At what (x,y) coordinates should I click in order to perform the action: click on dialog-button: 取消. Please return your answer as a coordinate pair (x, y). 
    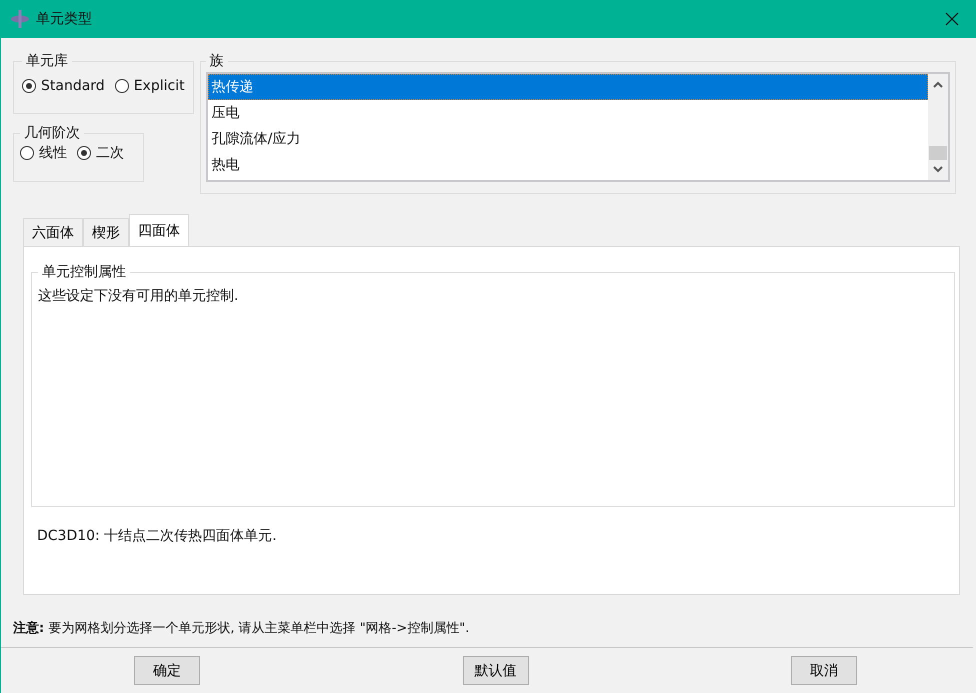
    Looking at the image, I should click on (824, 670).